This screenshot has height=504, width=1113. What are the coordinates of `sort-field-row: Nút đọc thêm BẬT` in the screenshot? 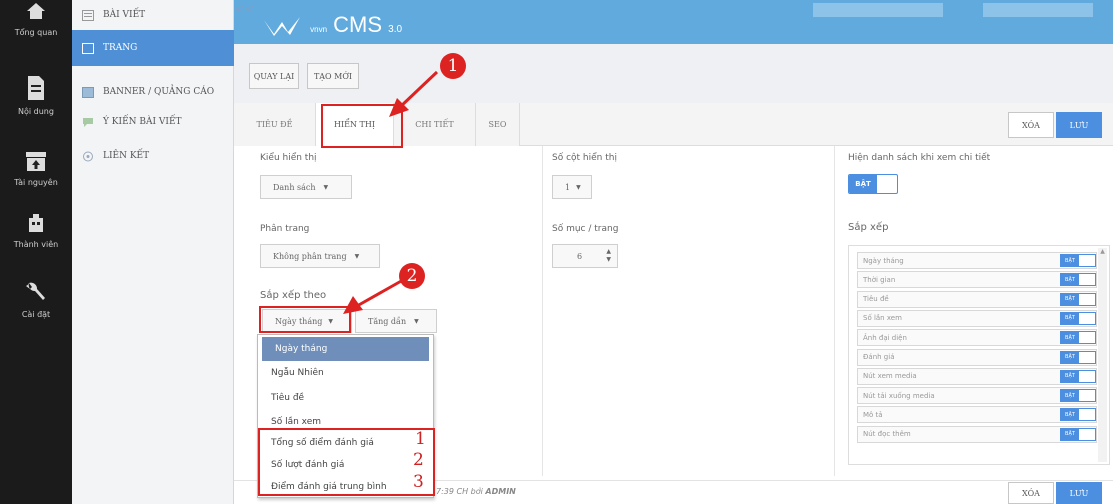 It's located at (977, 434).